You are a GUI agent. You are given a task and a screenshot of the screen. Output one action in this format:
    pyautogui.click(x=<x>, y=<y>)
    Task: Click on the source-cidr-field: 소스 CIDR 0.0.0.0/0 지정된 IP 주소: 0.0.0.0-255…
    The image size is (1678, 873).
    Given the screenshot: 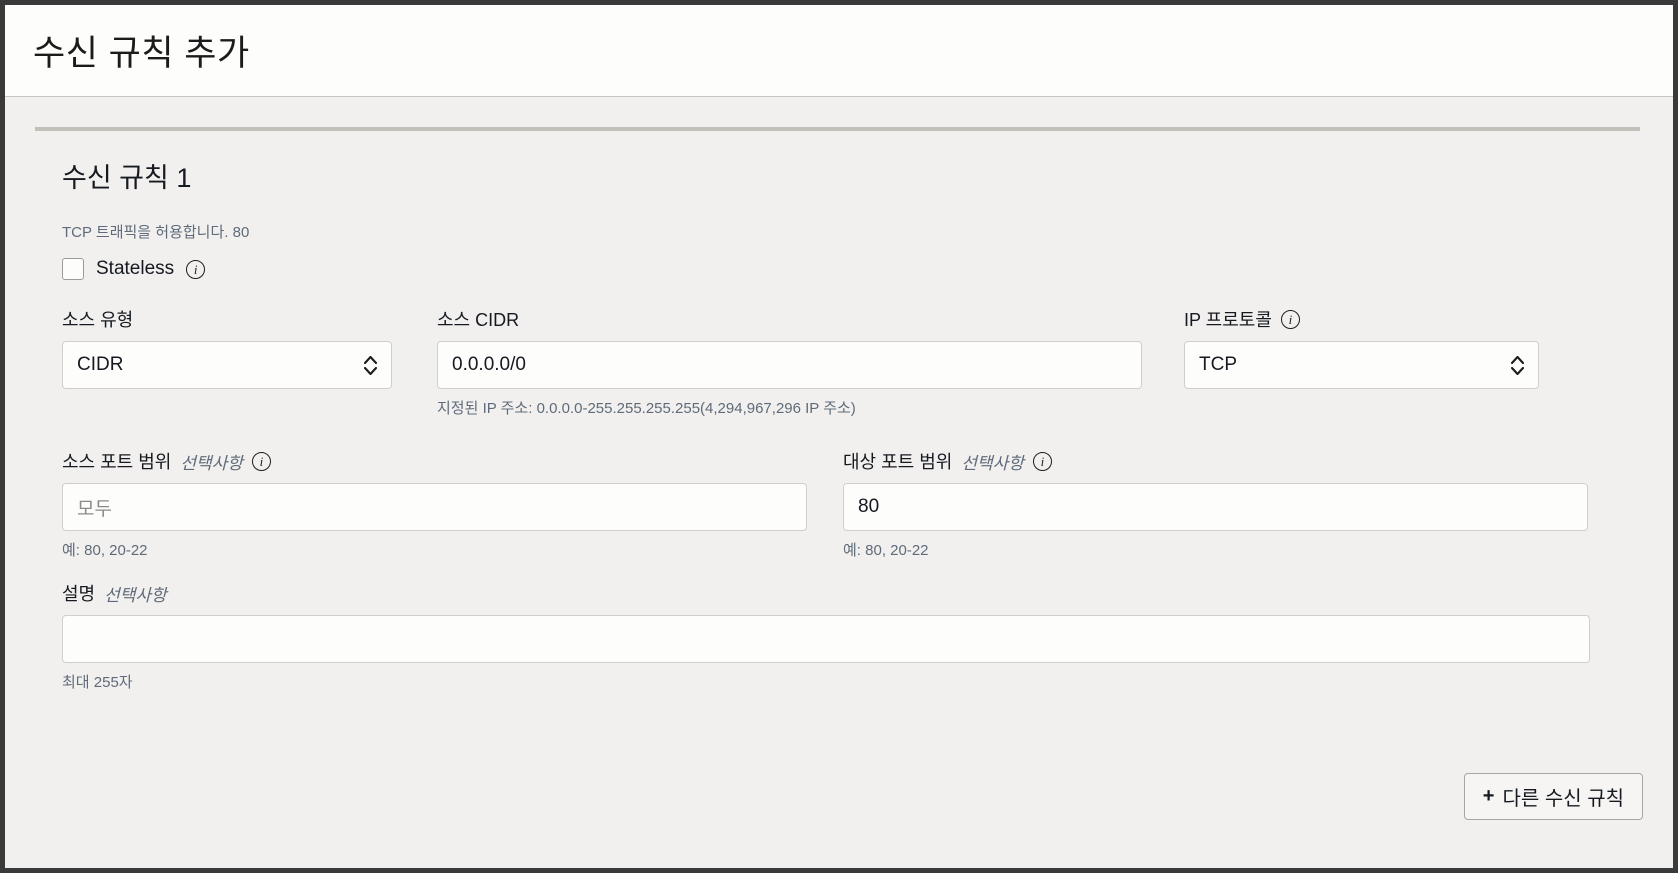 What is the action you would take?
    pyautogui.click(x=789, y=362)
    